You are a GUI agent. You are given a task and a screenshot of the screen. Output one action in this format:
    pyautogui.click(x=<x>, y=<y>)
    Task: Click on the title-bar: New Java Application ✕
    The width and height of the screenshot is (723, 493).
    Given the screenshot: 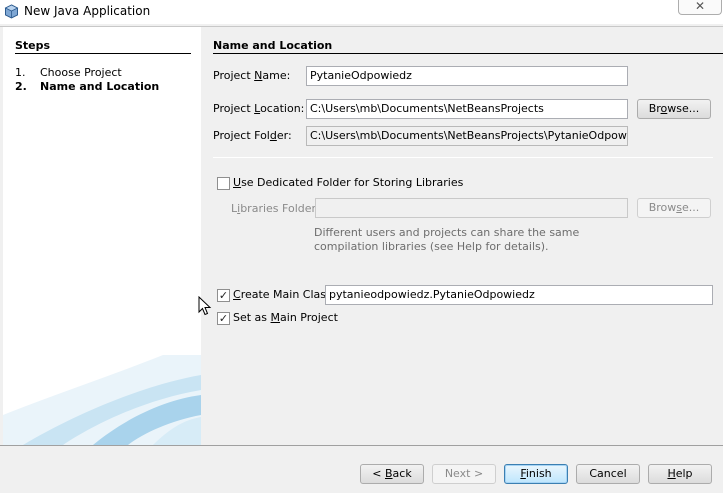 What is the action you would take?
    pyautogui.click(x=361, y=12)
    